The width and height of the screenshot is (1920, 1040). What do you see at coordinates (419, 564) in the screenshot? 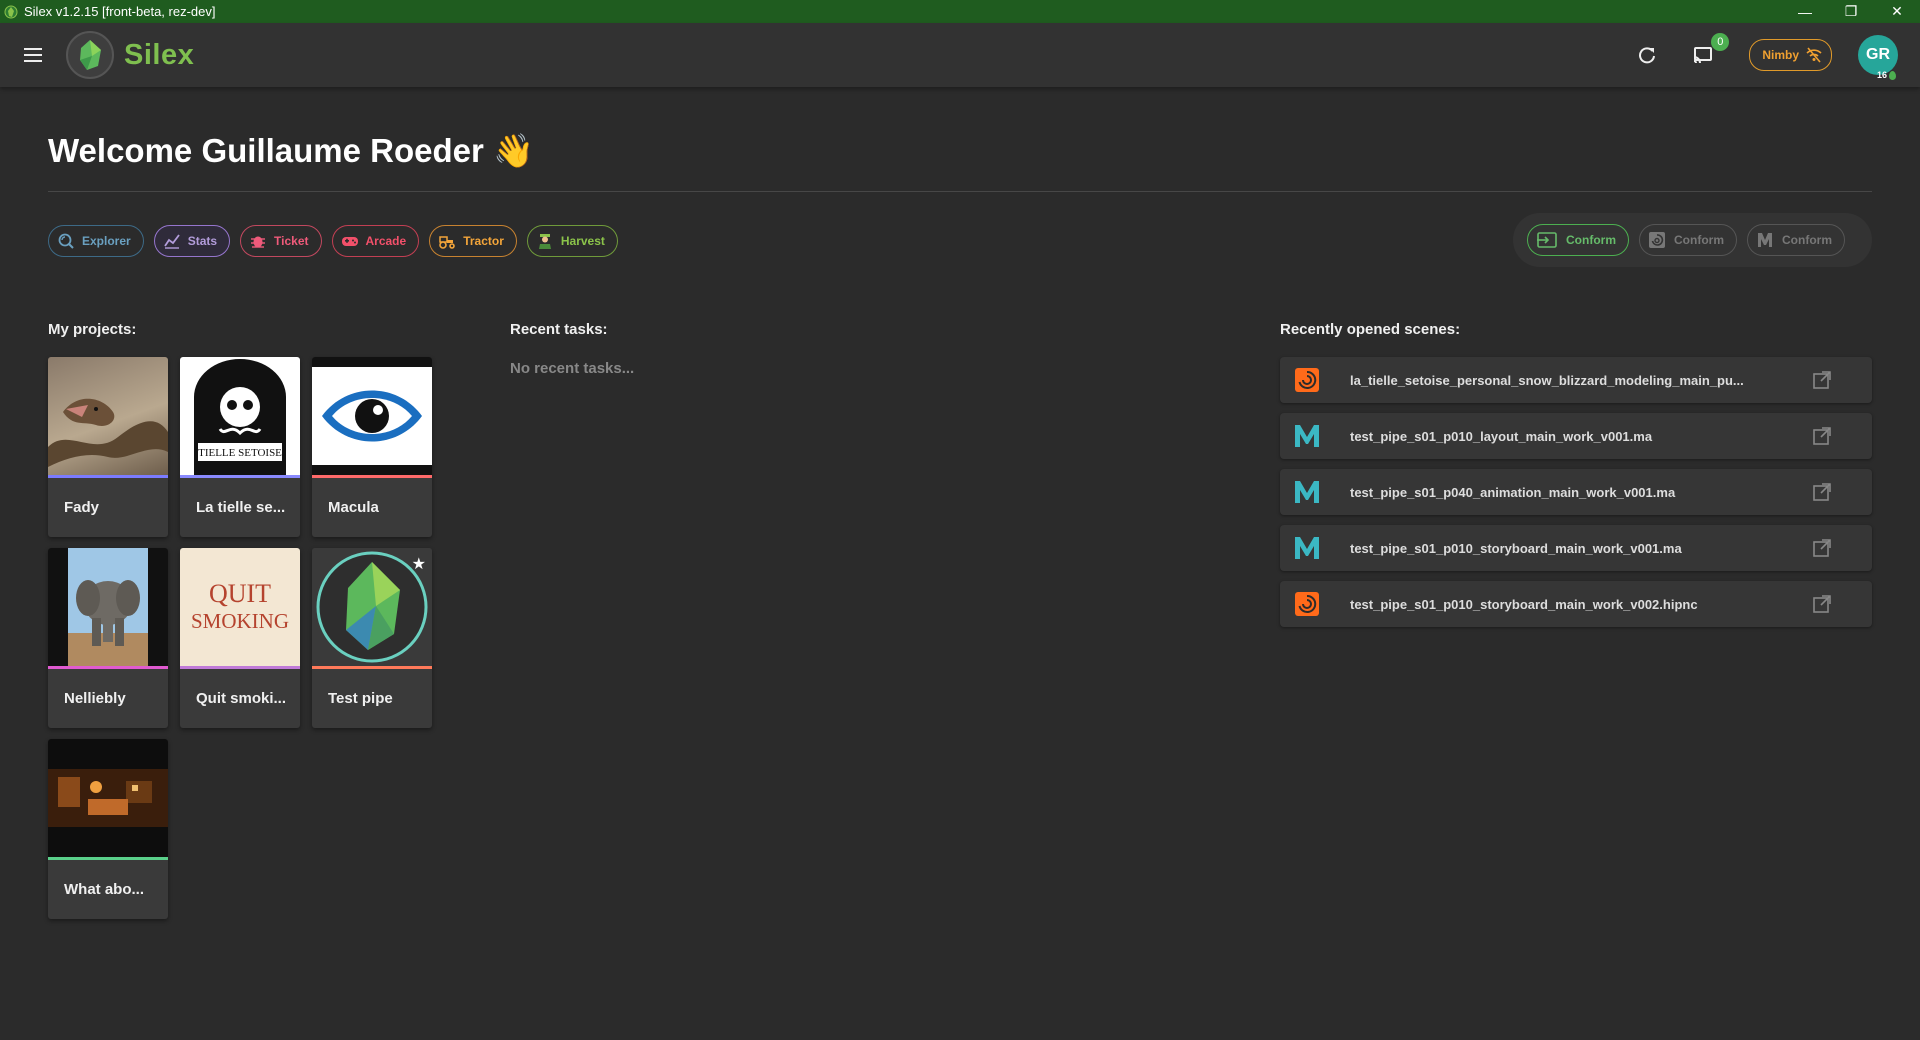
I see `star-icon: ★` at bounding box center [419, 564].